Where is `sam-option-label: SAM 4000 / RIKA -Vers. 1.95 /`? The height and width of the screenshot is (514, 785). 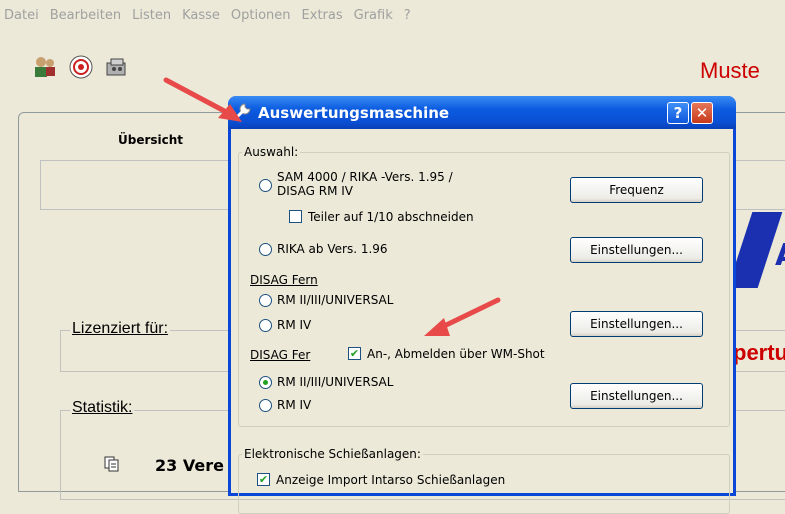
sam-option-label: SAM 4000 / RIKA -Vers. 1.95 / is located at coordinates (365, 177).